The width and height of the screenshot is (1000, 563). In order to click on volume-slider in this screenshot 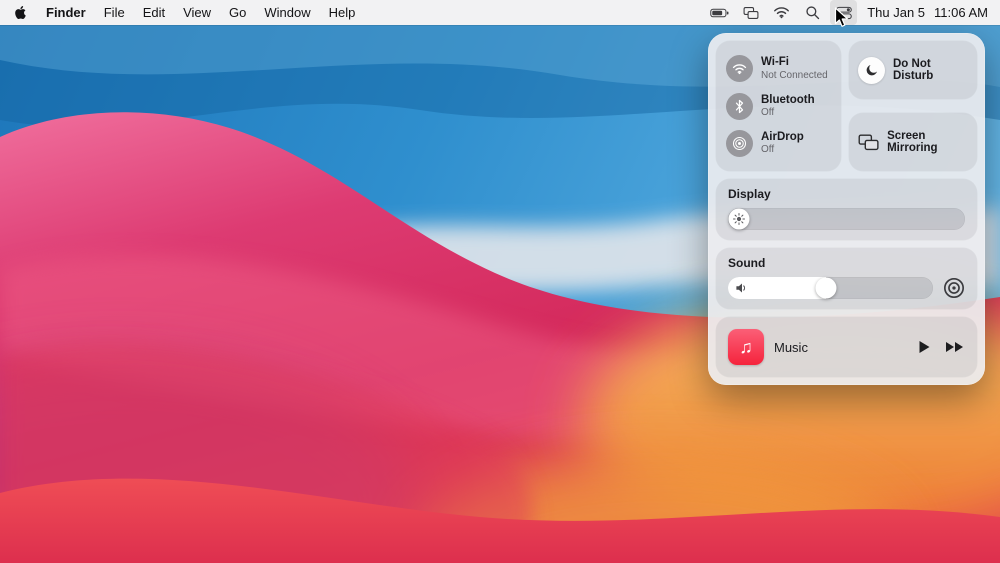, I will do `click(830, 288)`.